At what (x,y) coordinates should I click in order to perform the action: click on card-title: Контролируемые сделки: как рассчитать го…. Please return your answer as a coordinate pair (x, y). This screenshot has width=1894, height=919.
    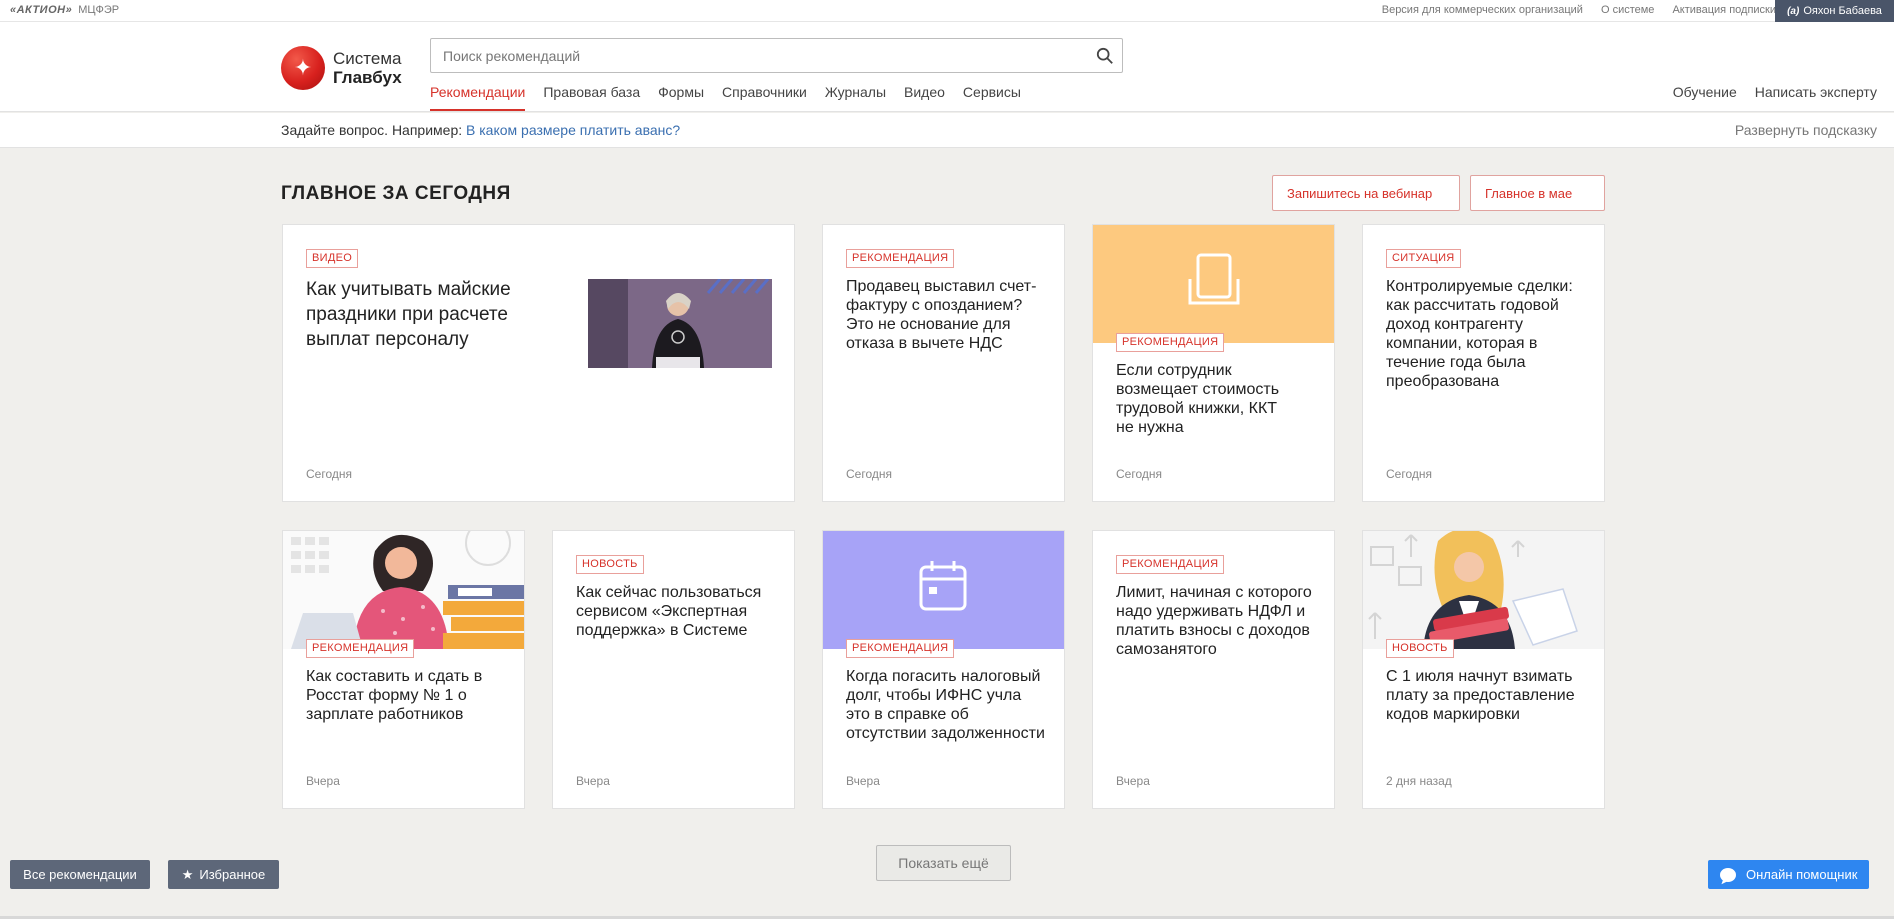
    Looking at the image, I should click on (1486, 334).